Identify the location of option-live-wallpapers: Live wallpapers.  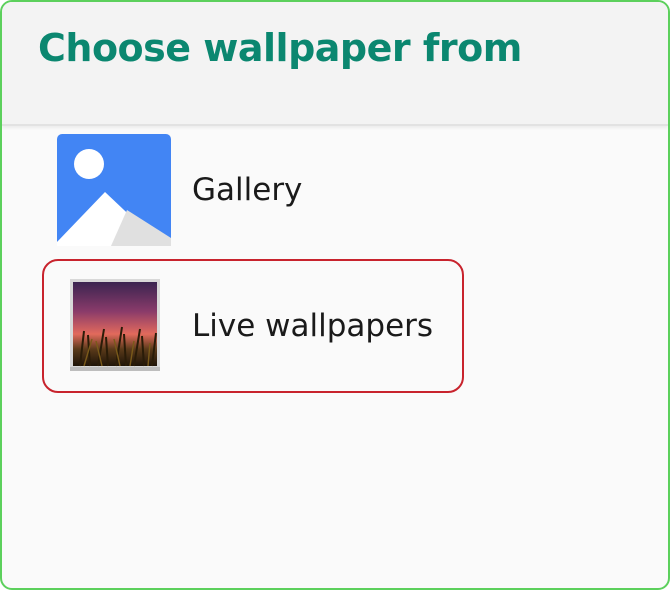
(253, 326).